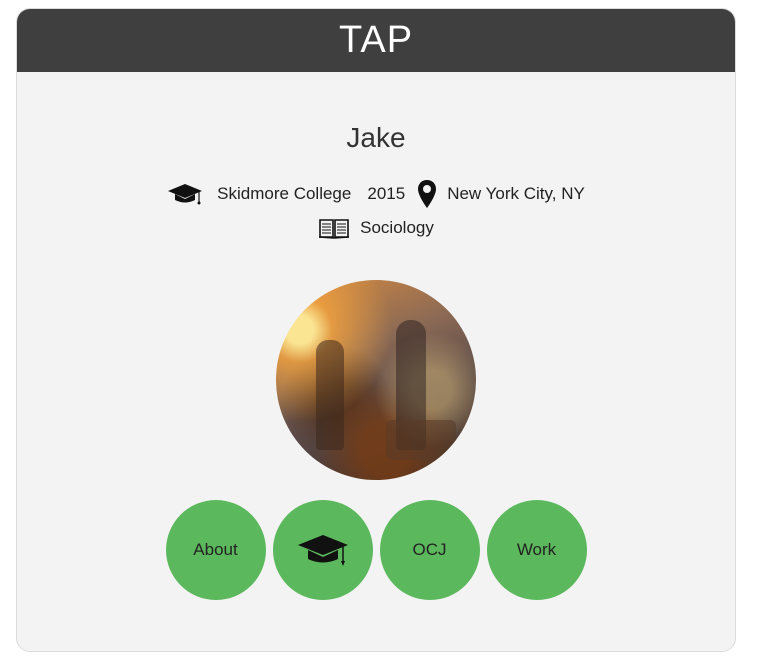  I want to click on major-row: Sociology, so click(376, 228).